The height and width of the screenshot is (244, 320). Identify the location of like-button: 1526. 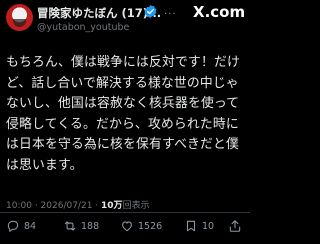
(141, 226).